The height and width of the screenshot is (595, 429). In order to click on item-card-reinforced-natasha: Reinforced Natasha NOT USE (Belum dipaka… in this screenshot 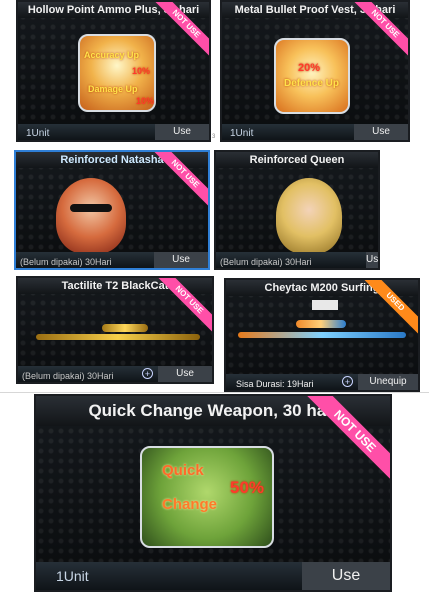, I will do `click(112, 210)`.